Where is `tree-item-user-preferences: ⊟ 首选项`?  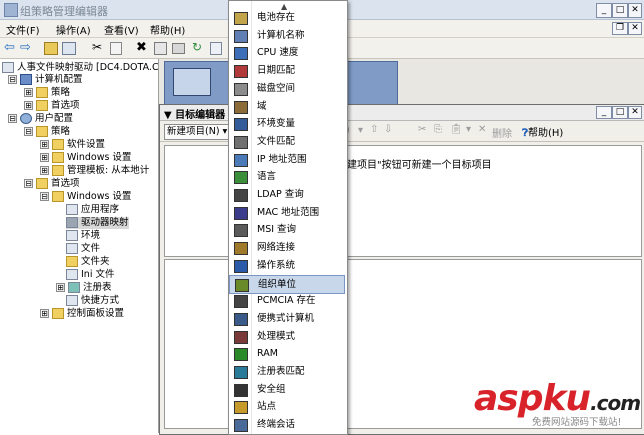 tree-item-user-preferences: ⊟ 首选项 is located at coordinates (52, 184).